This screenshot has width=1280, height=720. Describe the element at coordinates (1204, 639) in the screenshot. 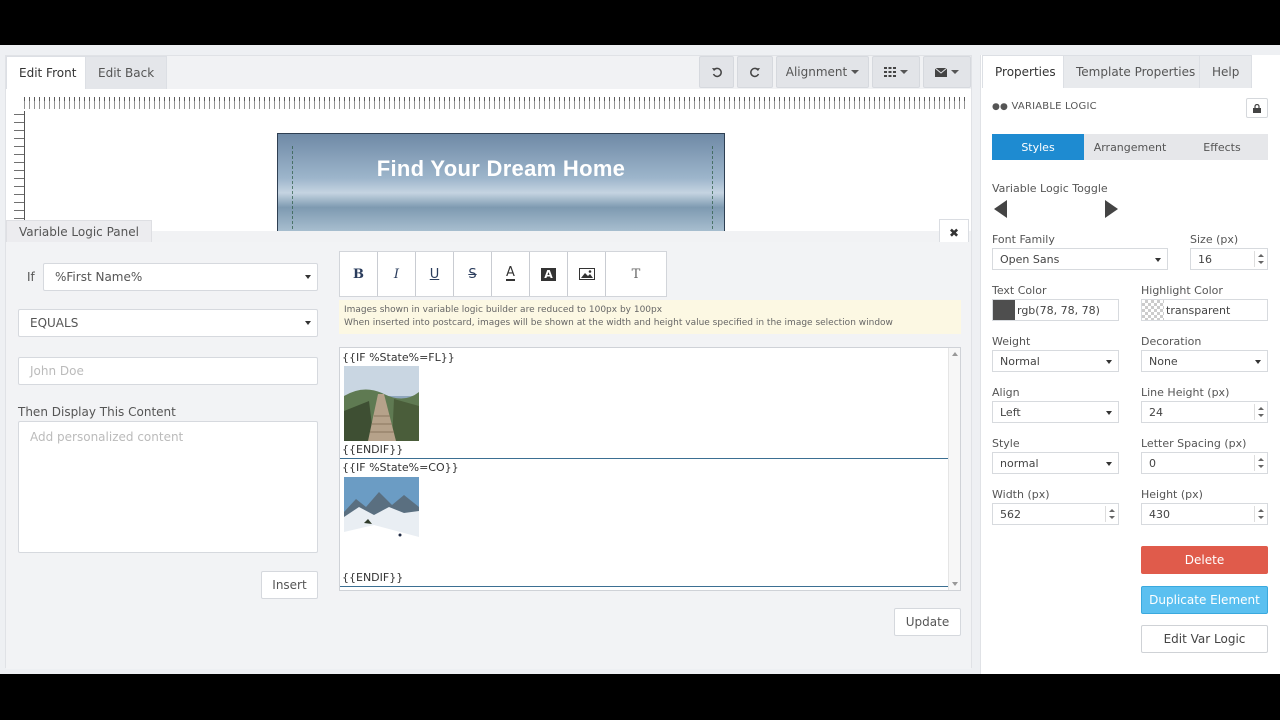

I see `edit-var-logic-button: Edit Var Logic` at that location.